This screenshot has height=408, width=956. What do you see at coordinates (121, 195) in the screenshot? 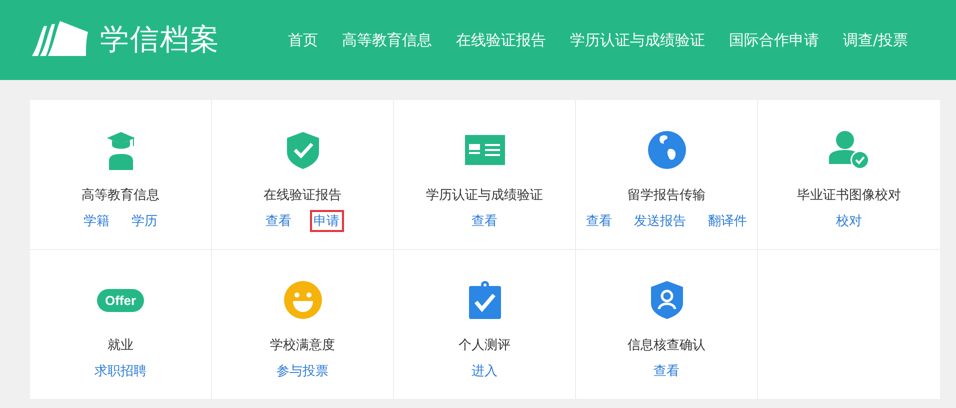
I see `service-title: 高等教育信息` at bounding box center [121, 195].